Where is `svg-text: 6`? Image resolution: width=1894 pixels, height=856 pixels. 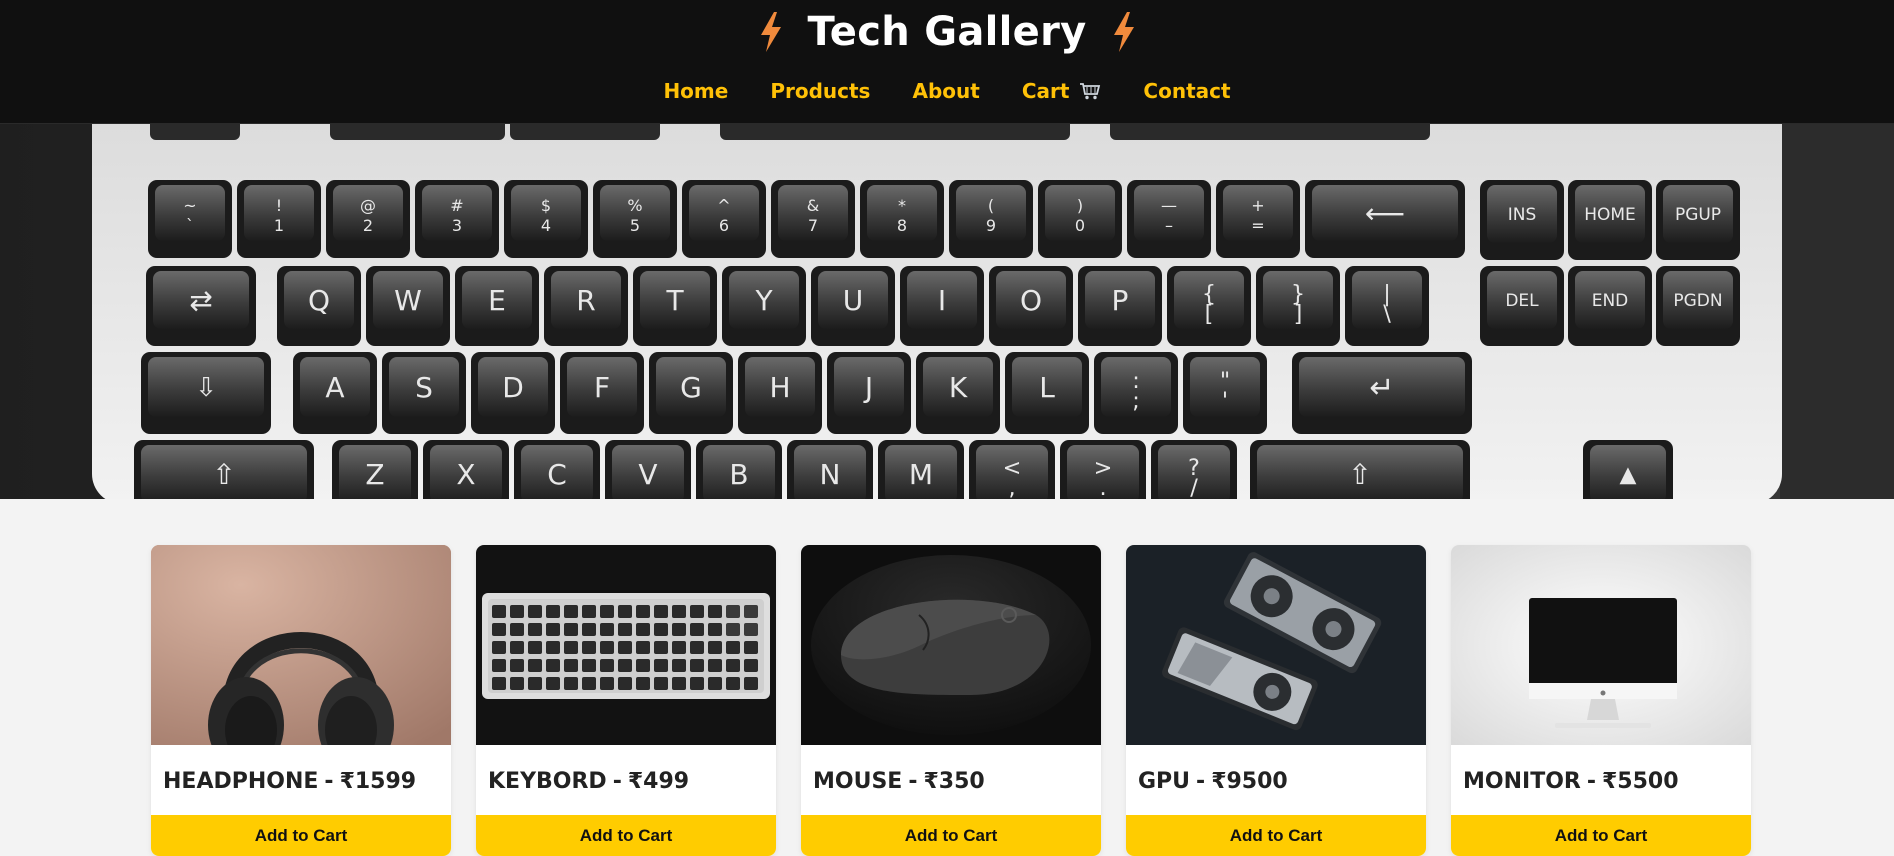 svg-text: 6 is located at coordinates (724, 225).